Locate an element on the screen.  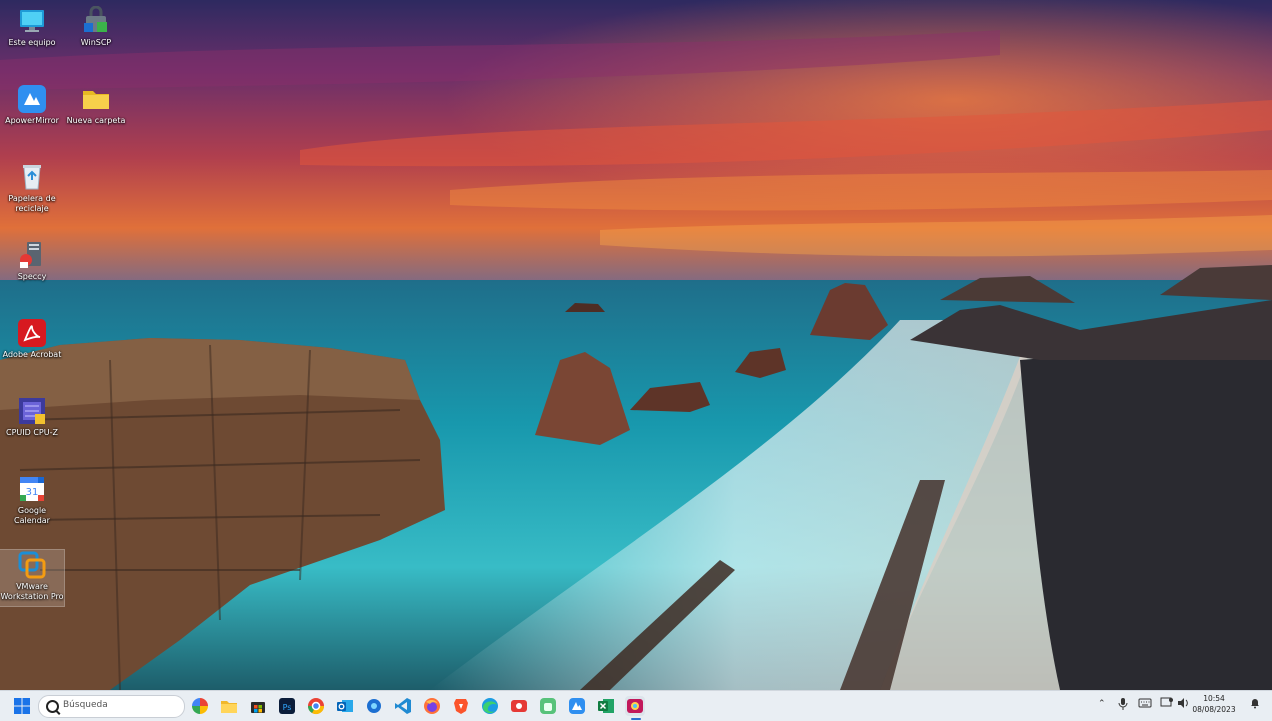
taskbar-app-gradient is located at coordinates (635, 706).